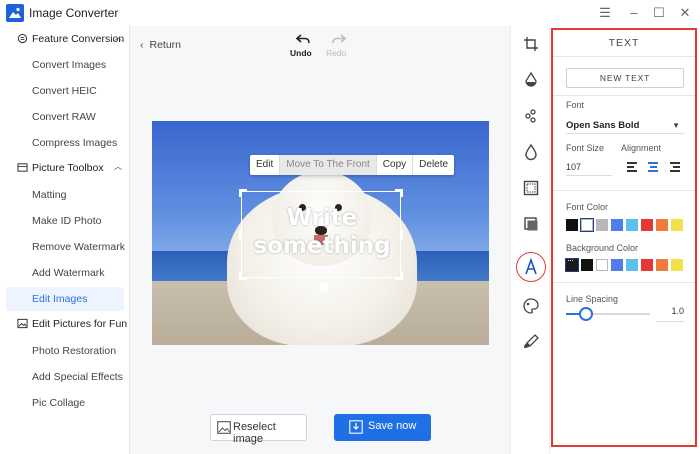 The image size is (700, 454). I want to click on background-color-label: Background Color, so click(602, 248).